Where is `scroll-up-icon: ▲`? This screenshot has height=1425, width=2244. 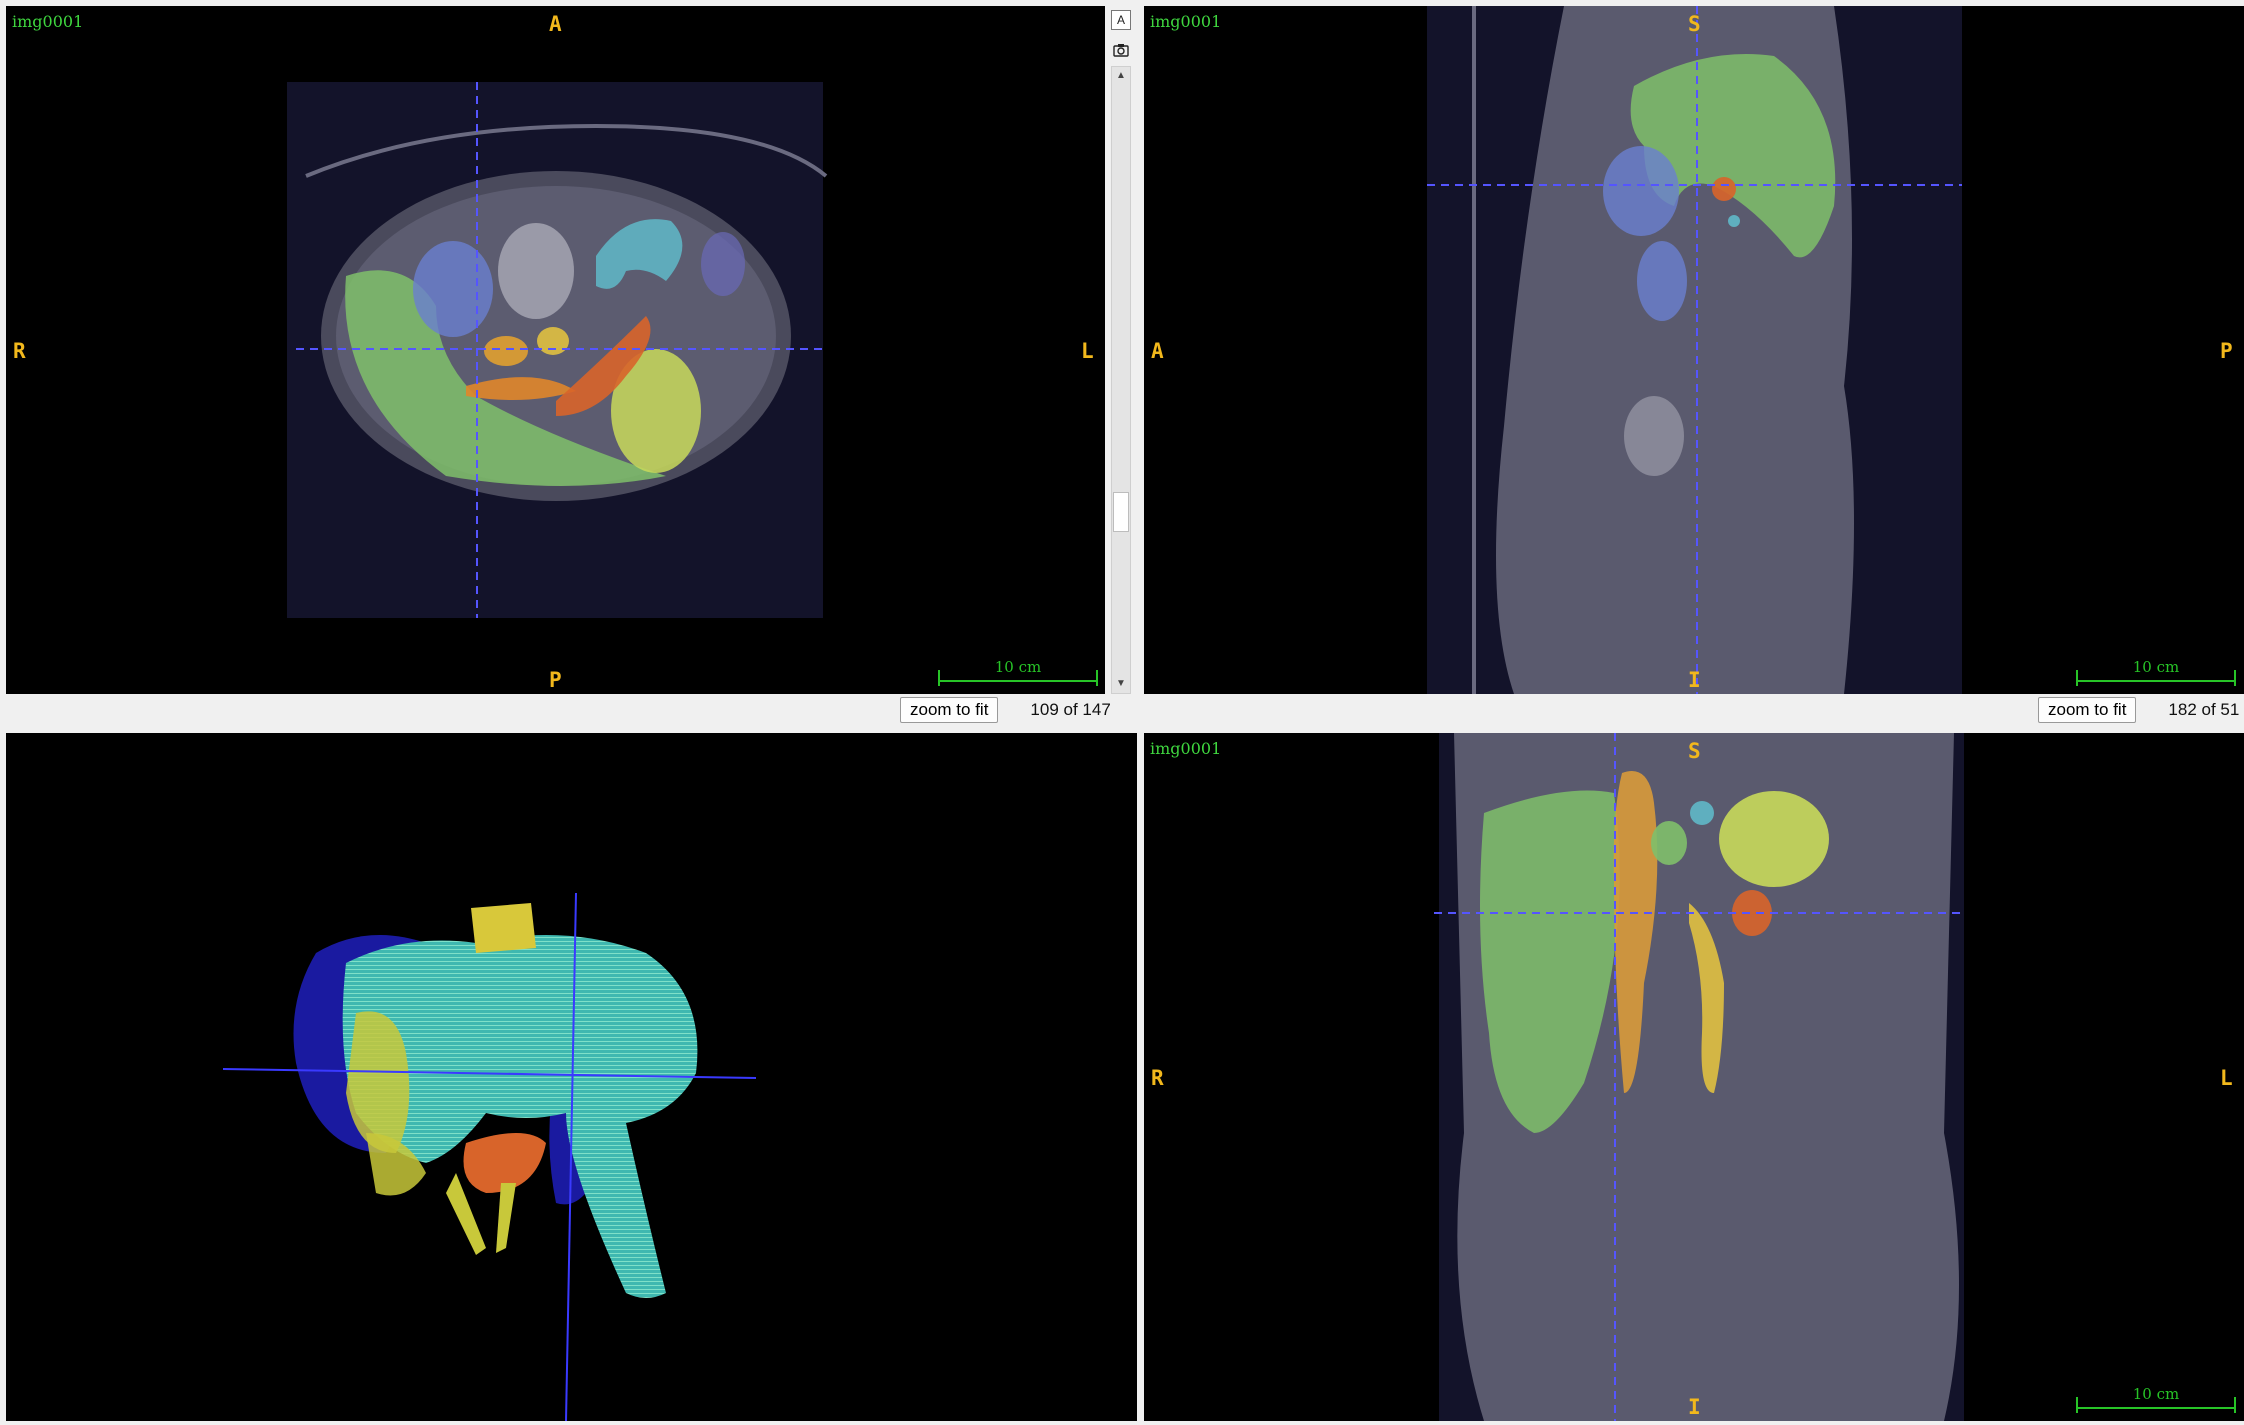 scroll-up-icon: ▲ is located at coordinates (1121, 76).